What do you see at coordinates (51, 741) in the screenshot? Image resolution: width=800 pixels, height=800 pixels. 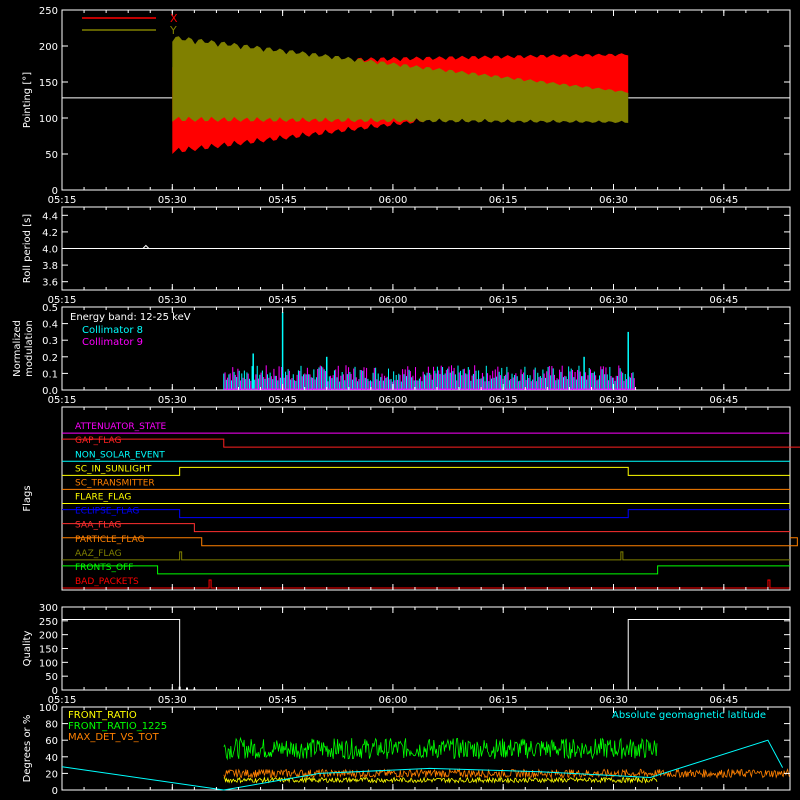 I see `y-tick-label: 60` at bounding box center [51, 741].